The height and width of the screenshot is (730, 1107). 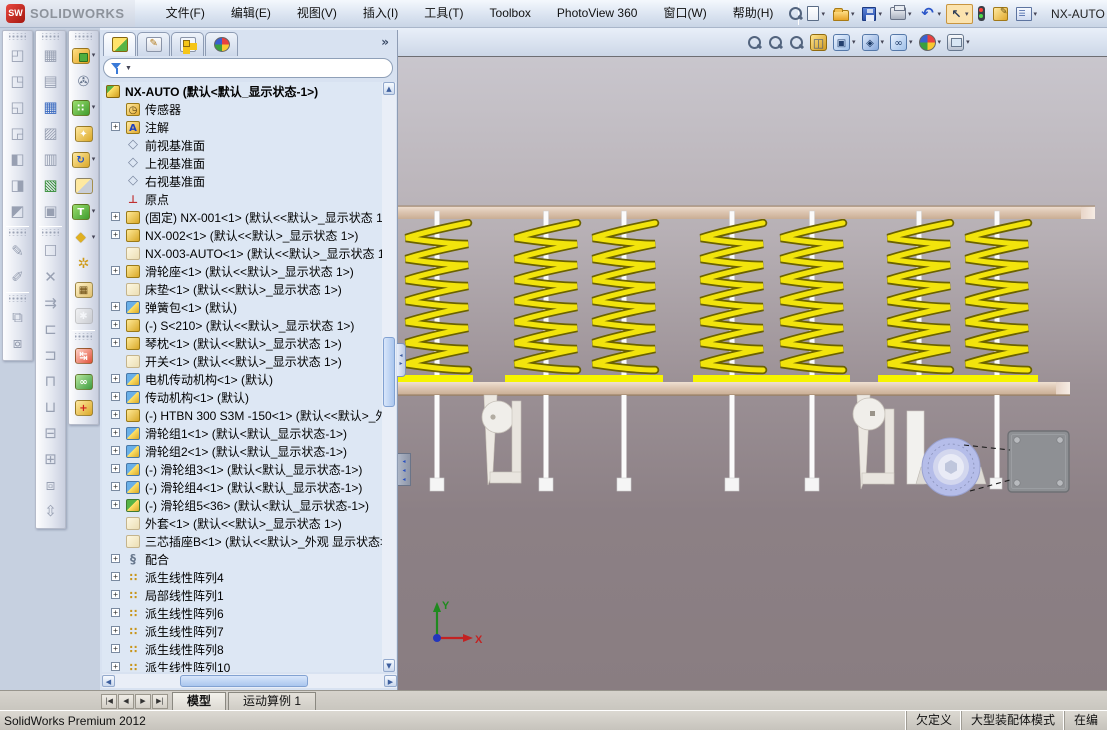 What do you see at coordinates (251, 13) in the screenshot?
I see `menu-编辑(E): 编辑(E)` at bounding box center [251, 13].